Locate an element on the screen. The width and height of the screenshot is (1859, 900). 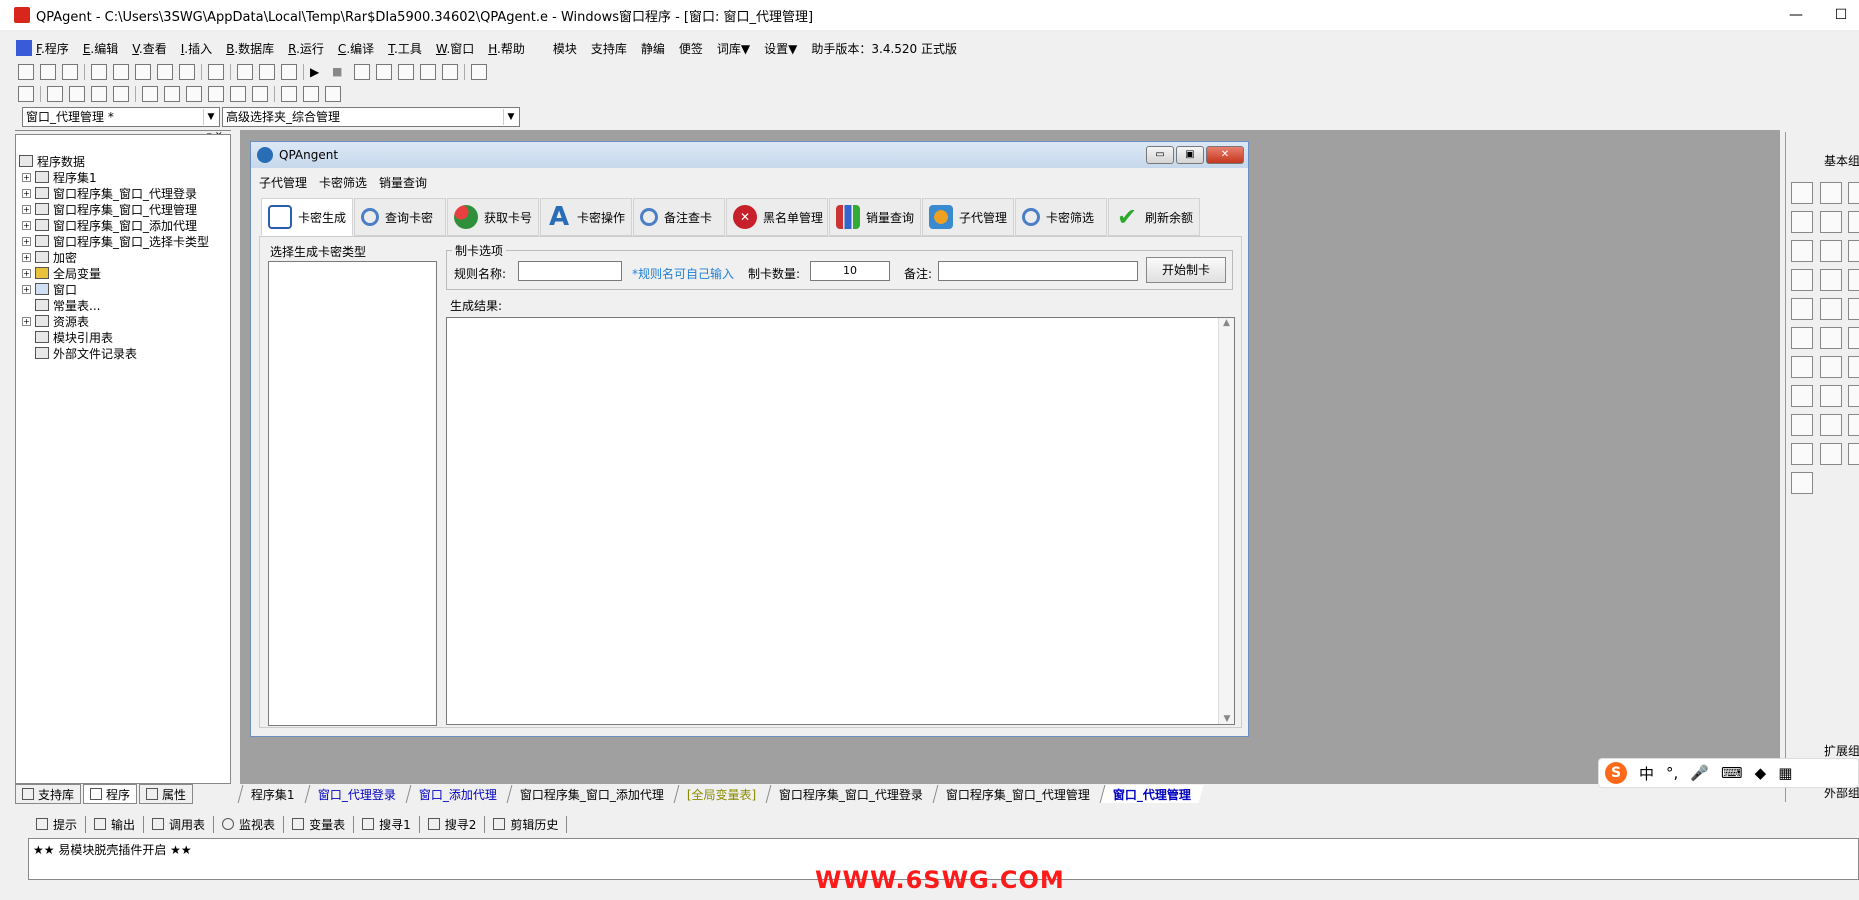
maximize-button: ☐ is located at coordinates (1838, 15).